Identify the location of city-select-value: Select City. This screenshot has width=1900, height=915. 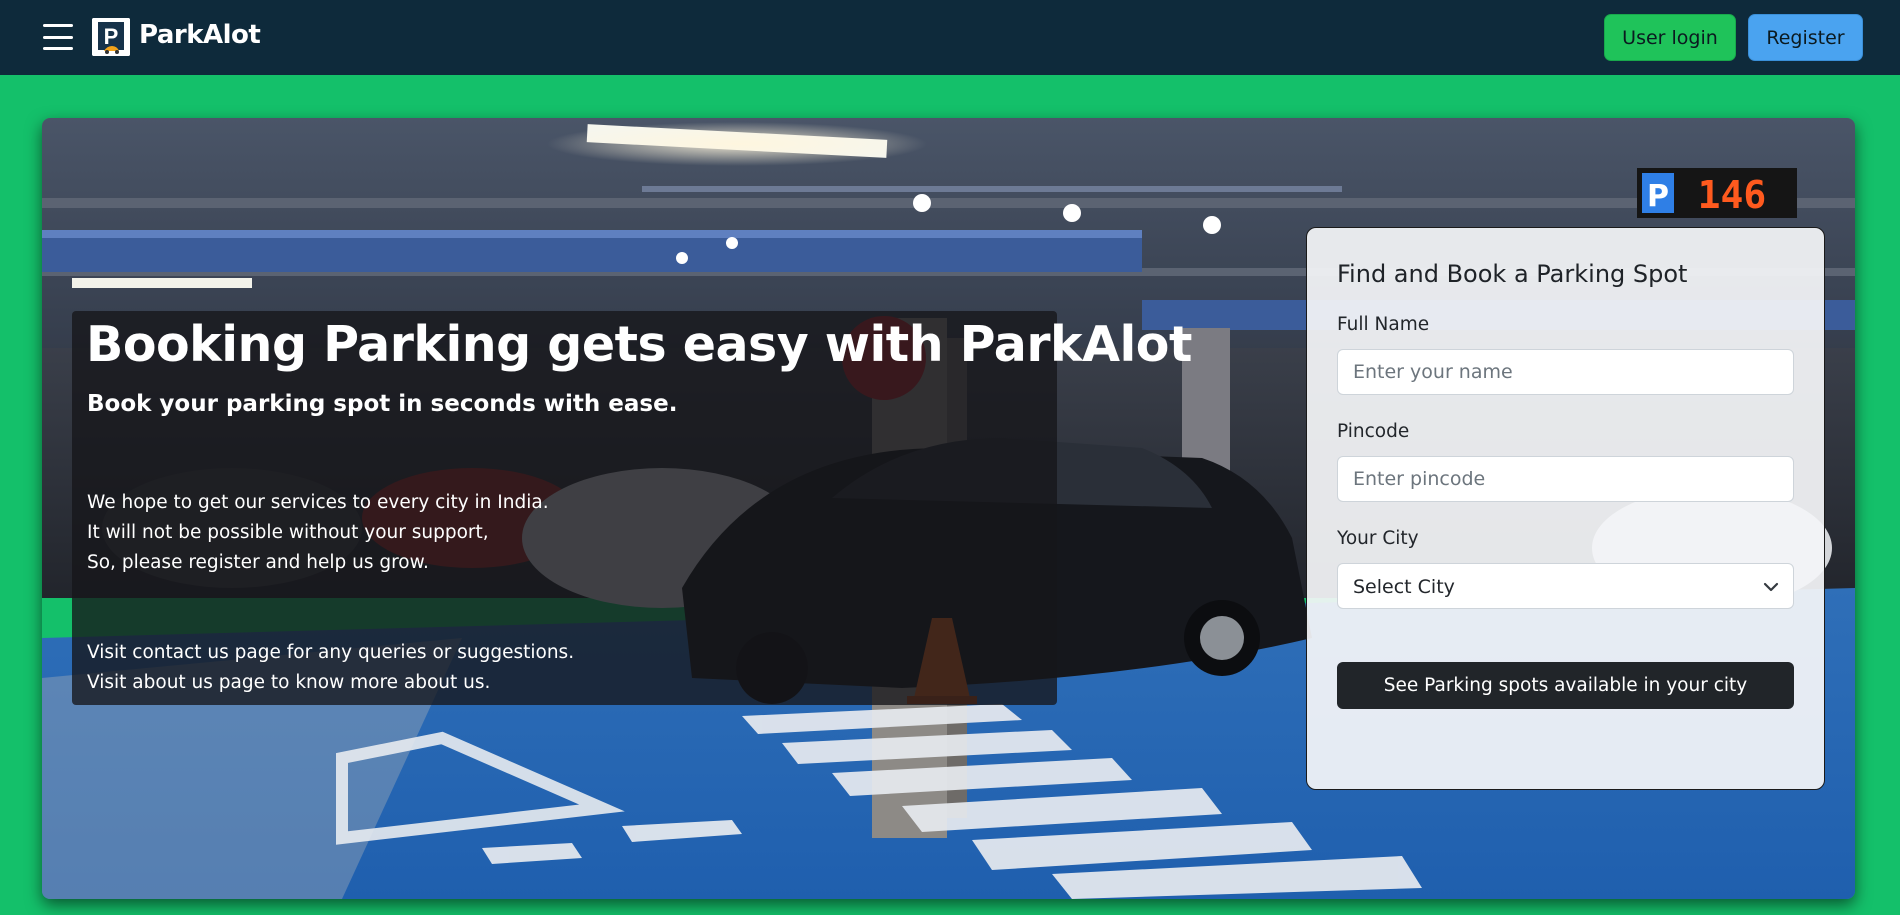
(1404, 587).